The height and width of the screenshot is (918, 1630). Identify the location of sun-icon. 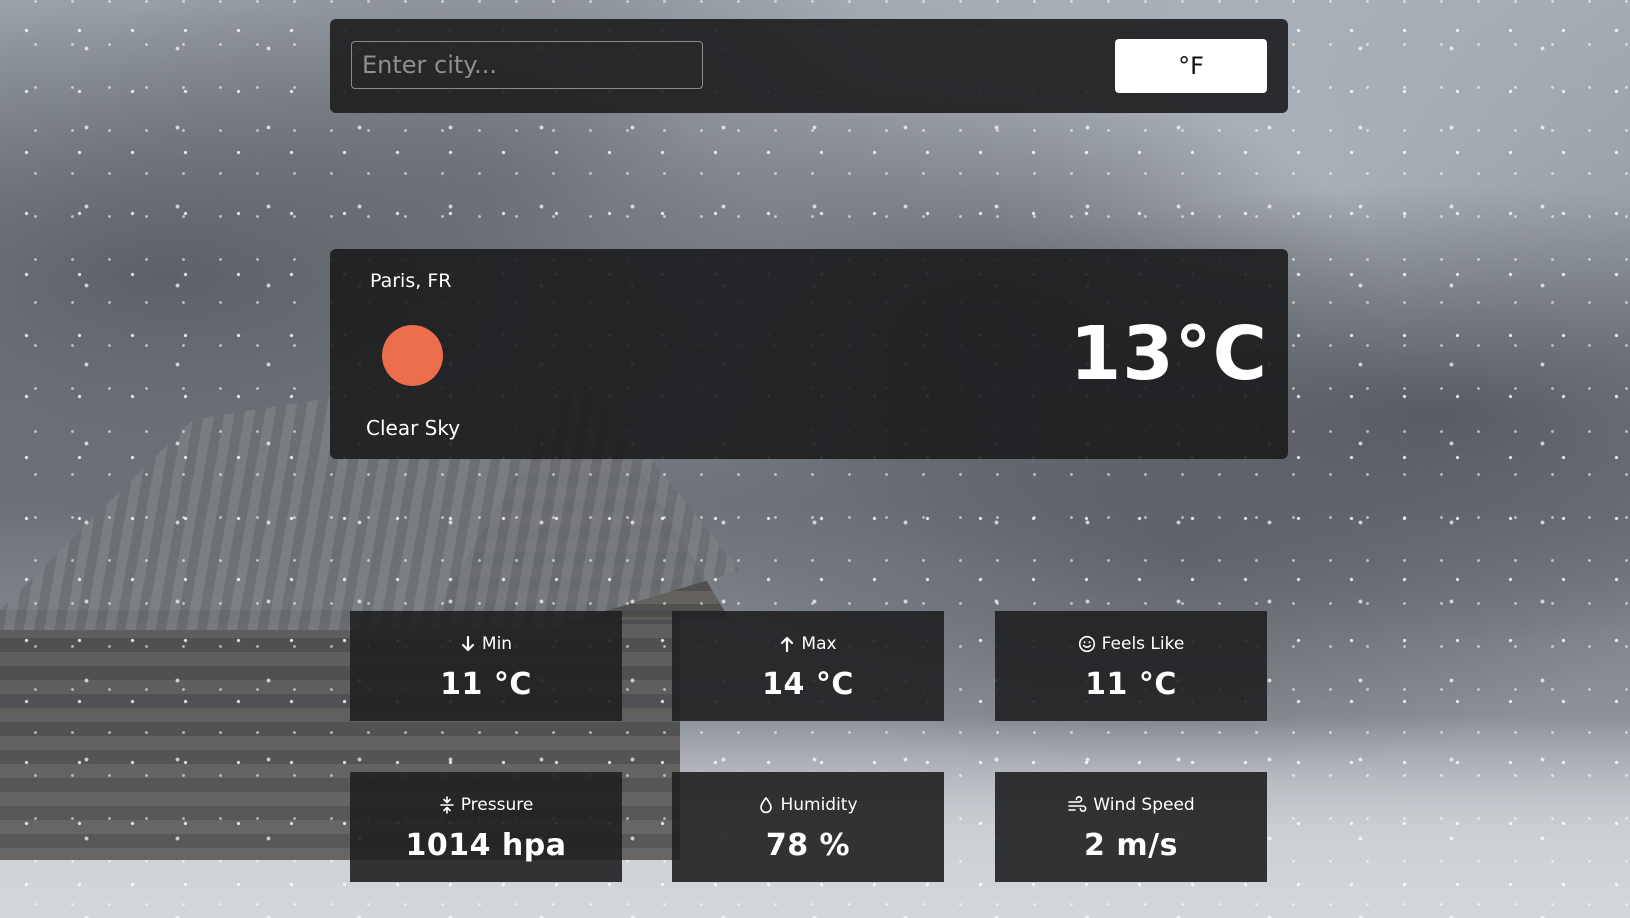
(412, 355).